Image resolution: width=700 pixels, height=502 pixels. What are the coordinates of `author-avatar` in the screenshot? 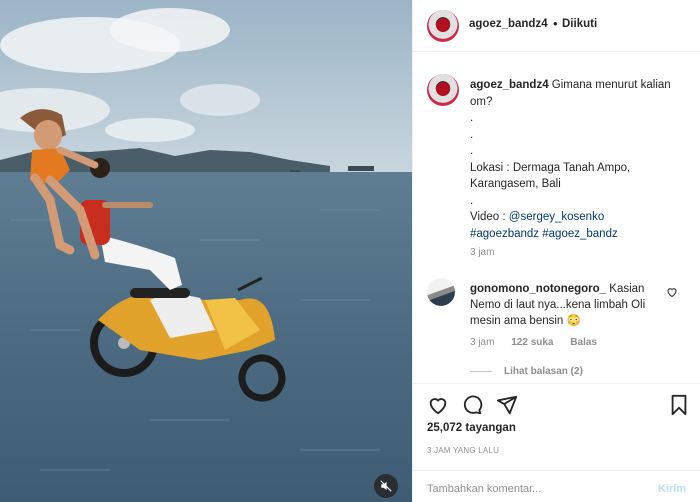 It's located at (443, 26).